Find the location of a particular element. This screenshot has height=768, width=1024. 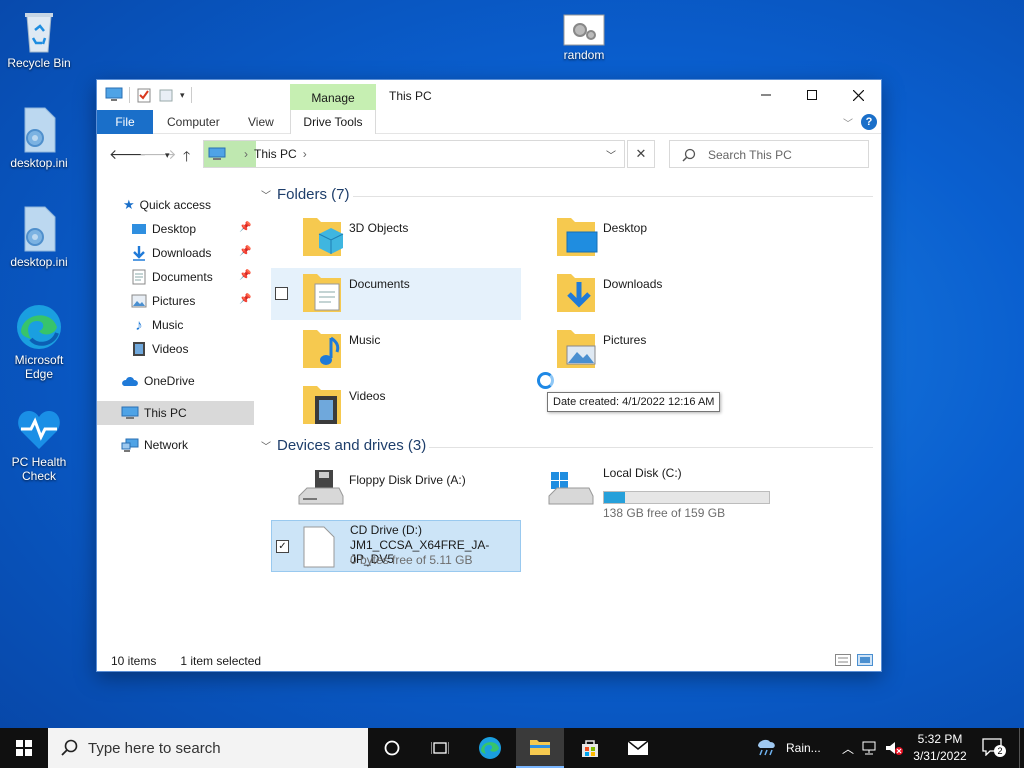

quick-access-toolbar: ▾ is located at coordinates (148, 95).